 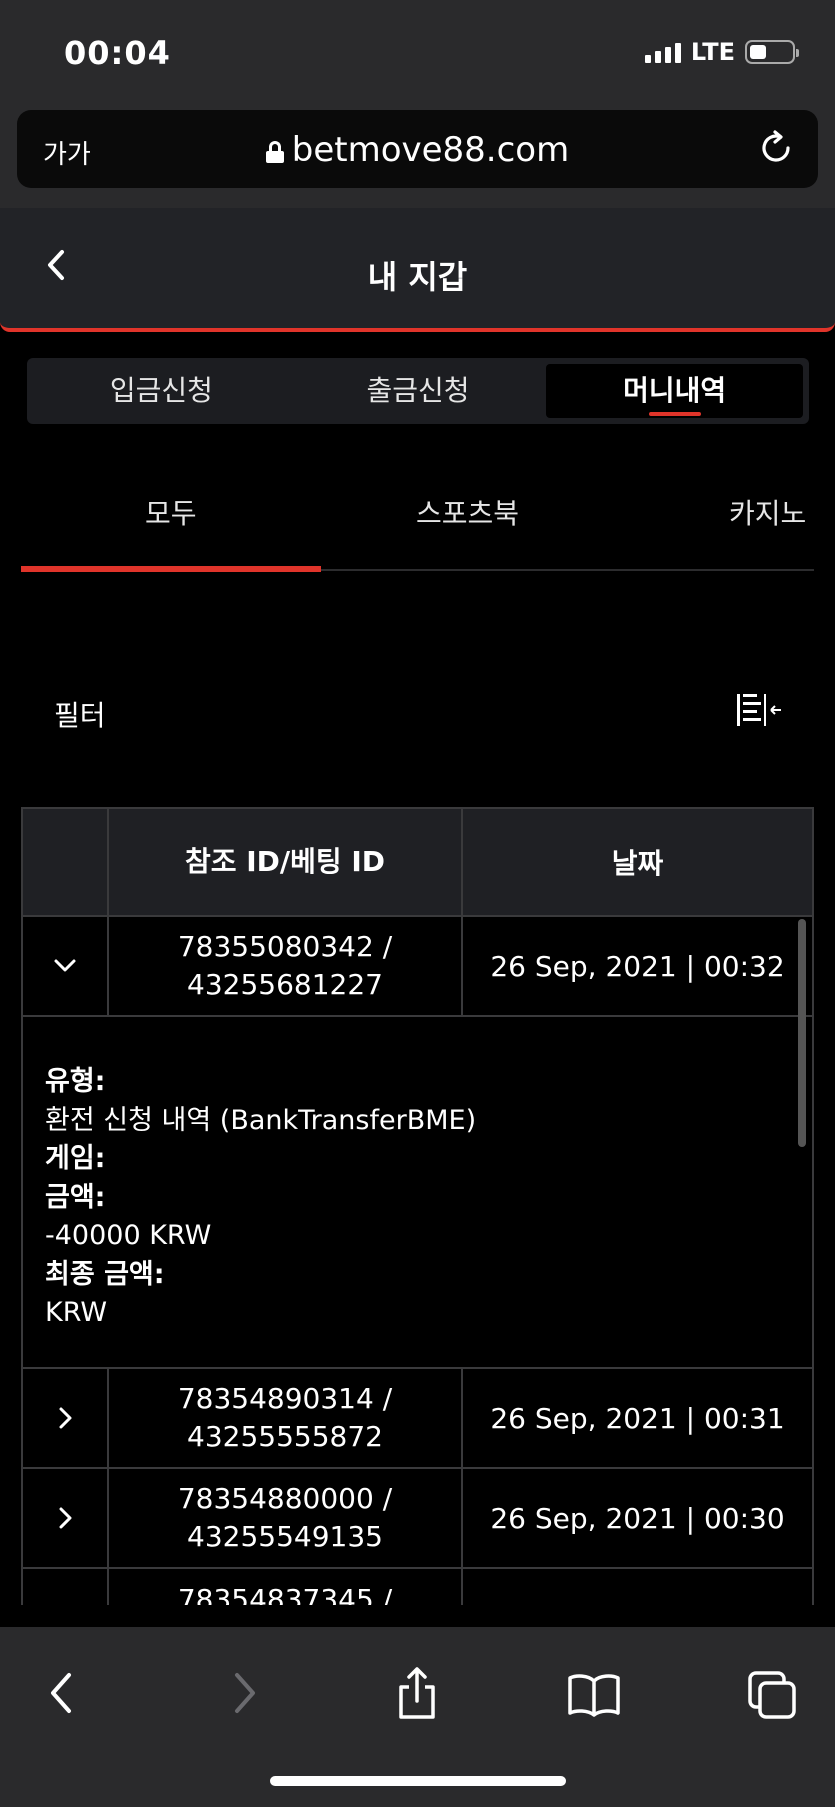 I want to click on table-scrollbar, so click(x=802, y=1033).